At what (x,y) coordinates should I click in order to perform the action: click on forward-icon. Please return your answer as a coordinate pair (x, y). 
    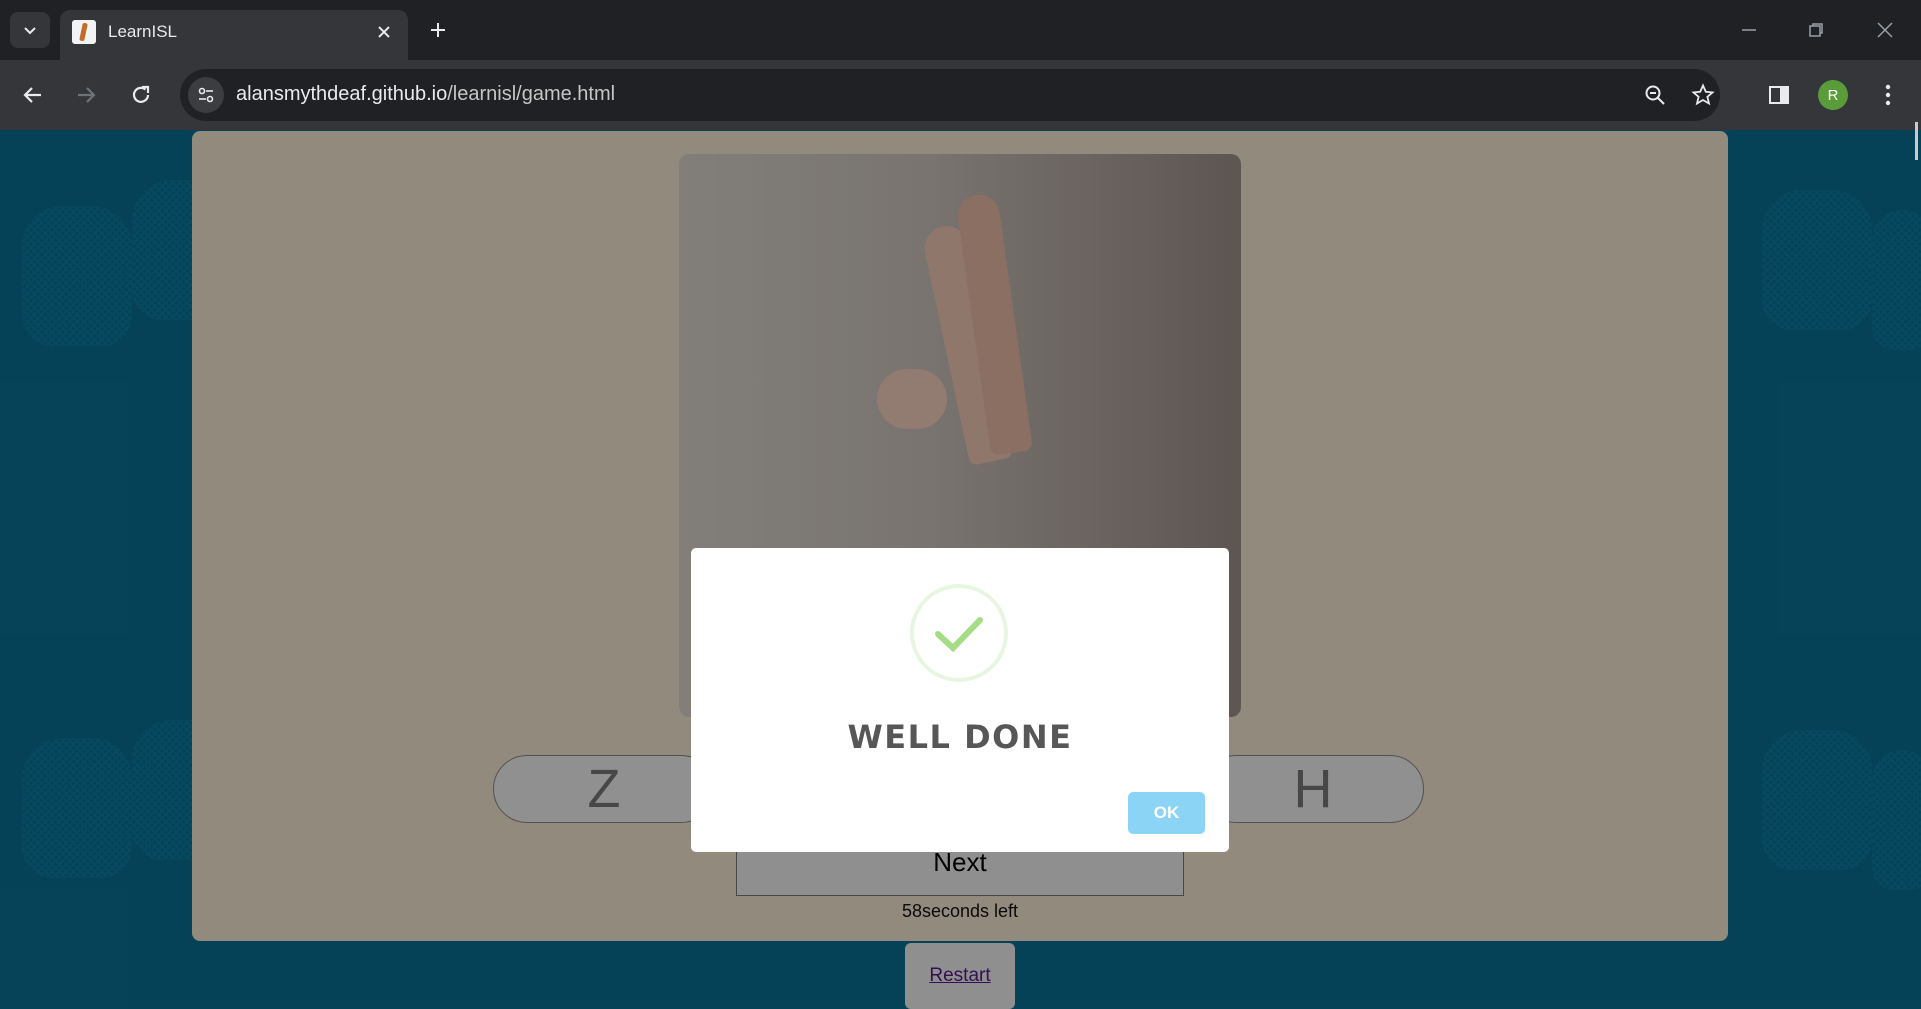
    Looking at the image, I should click on (87, 95).